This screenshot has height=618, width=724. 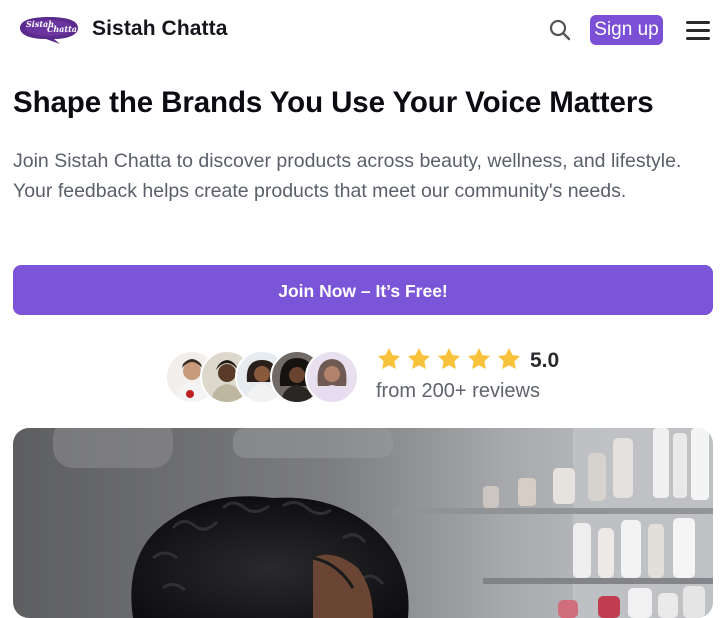 I want to click on site-logo: Sistah Chatta, so click(x=49, y=30).